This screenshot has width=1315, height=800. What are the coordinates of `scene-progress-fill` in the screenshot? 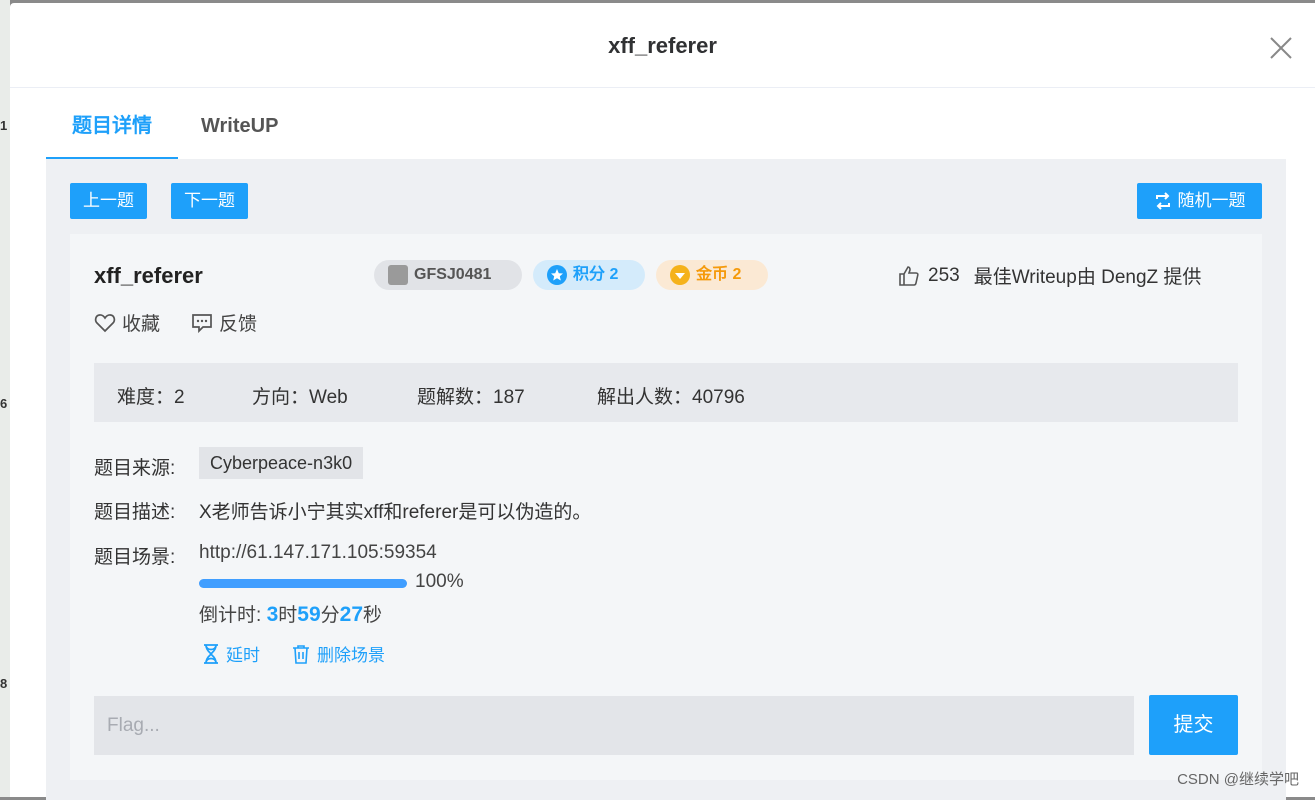 It's located at (303, 583).